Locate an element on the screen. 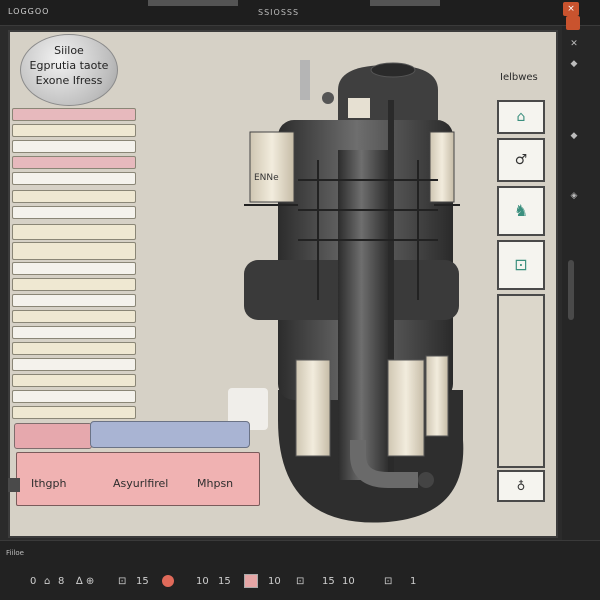 This screenshot has height=600, width=600. side-button-home: ⌂ is located at coordinates (521, 117).